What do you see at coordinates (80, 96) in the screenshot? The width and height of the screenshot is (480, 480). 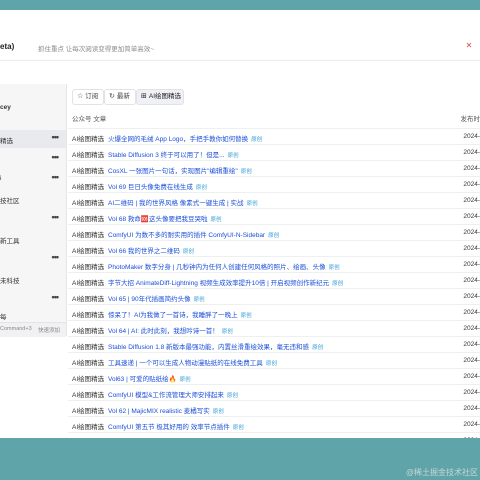 I see `star-icon: ☆` at bounding box center [80, 96].